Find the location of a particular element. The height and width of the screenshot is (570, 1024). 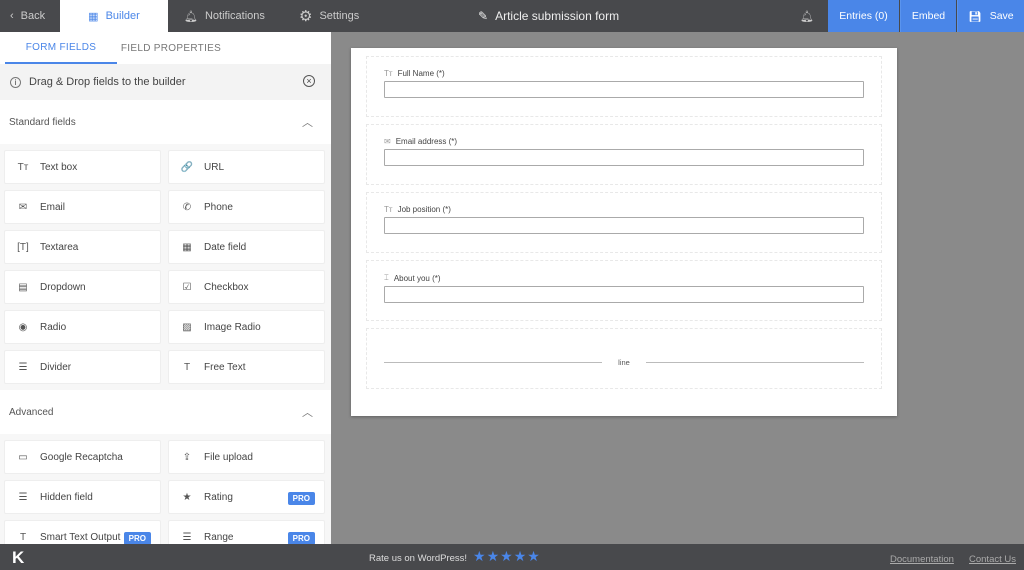

tab-notifications: 🔔︎ Notifications is located at coordinates (224, 16).